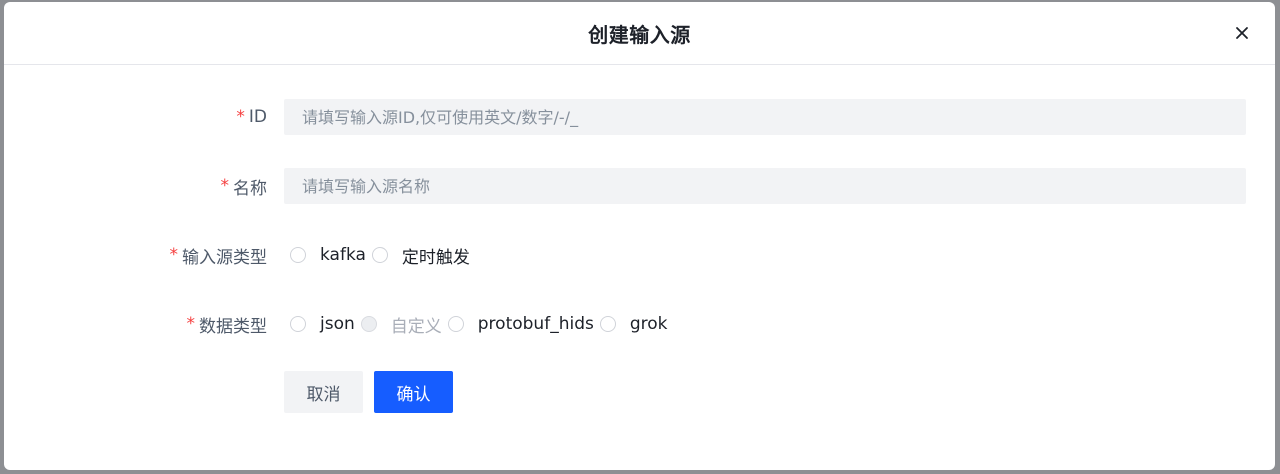  I want to click on data-type-label: * 数据类型, so click(227, 324).